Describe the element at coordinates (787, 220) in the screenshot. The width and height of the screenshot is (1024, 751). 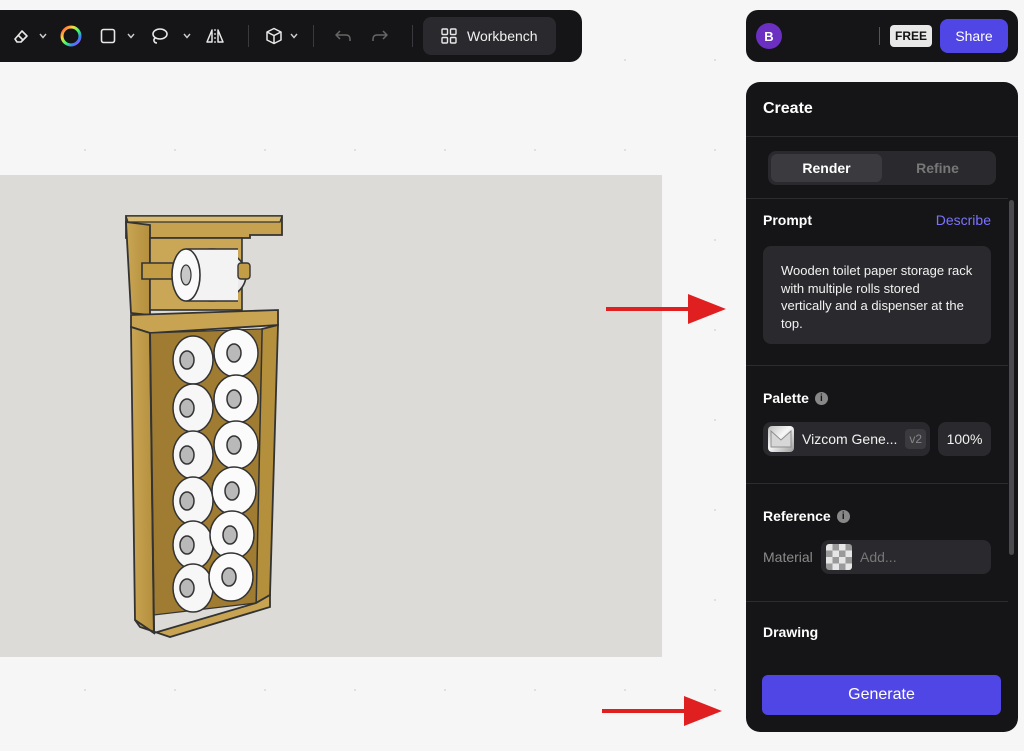
I see `prompt-label: Prompt` at that location.